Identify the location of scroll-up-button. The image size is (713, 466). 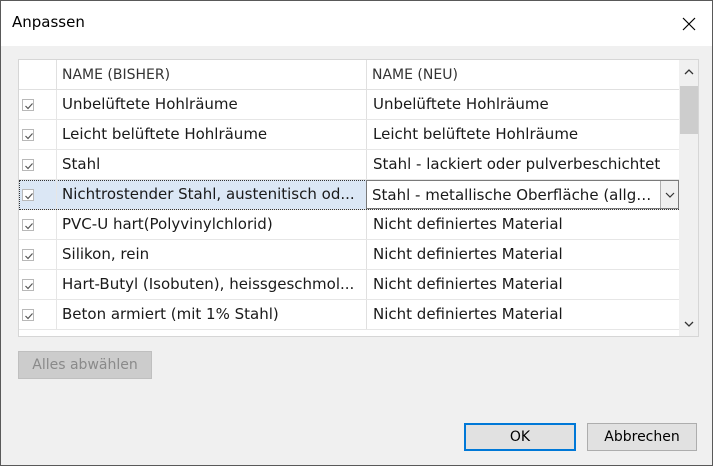
(688, 72).